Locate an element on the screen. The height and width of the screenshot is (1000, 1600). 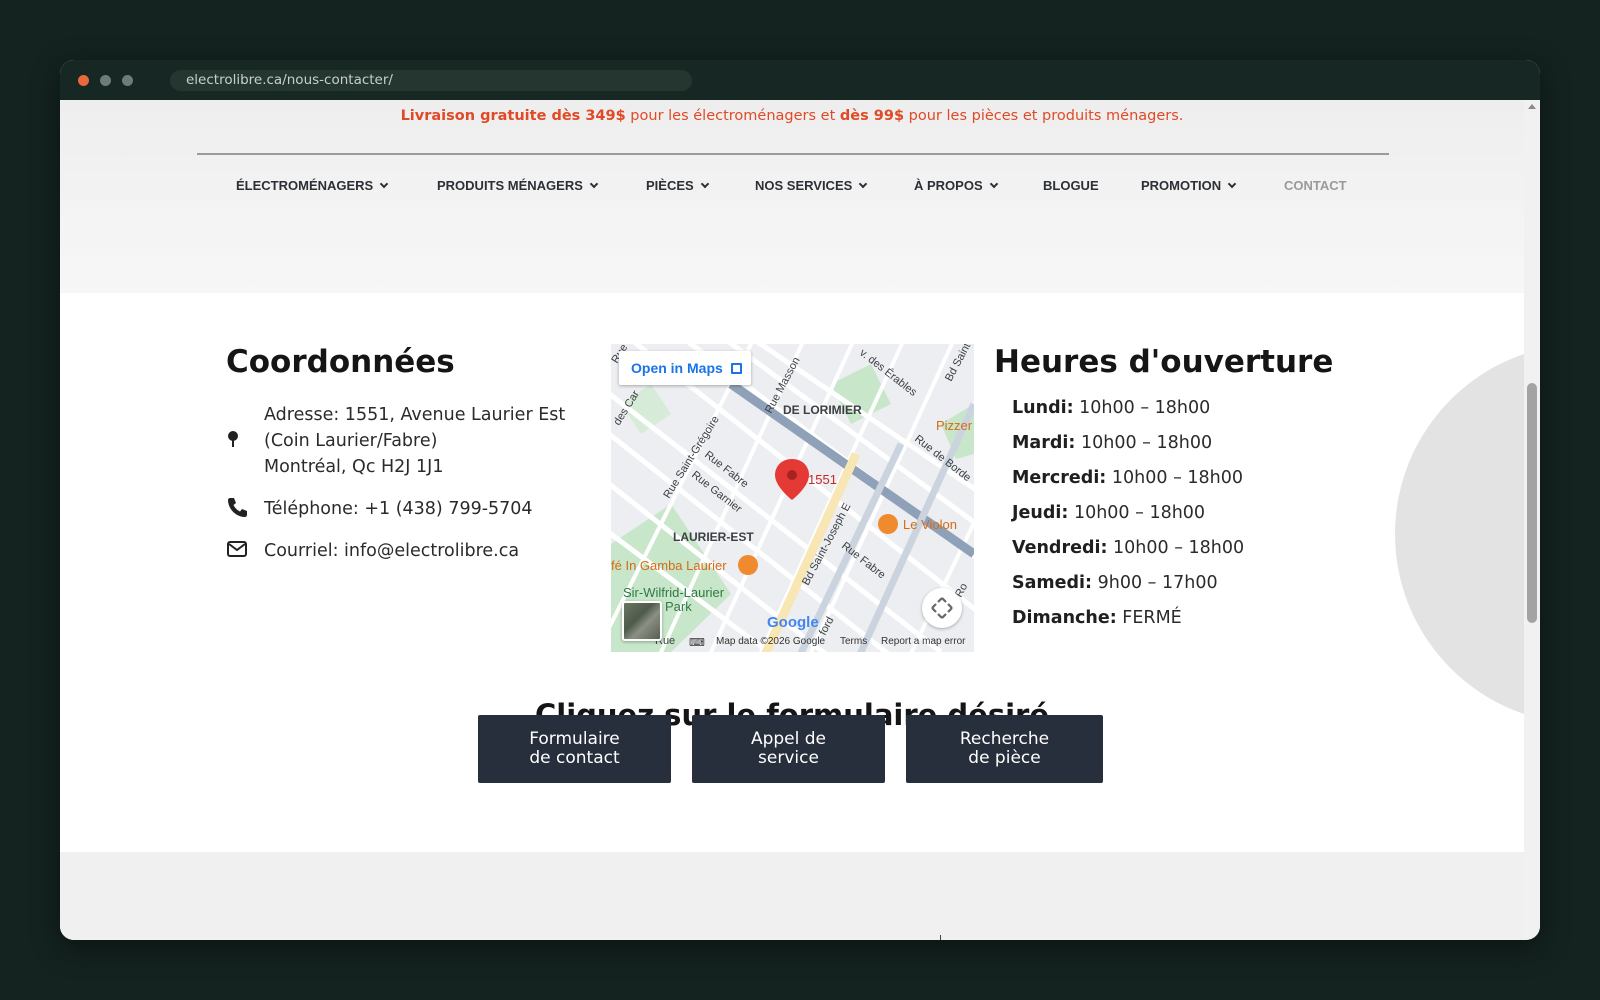
contact-form-button: Formulaire de contact is located at coordinates (574, 749).